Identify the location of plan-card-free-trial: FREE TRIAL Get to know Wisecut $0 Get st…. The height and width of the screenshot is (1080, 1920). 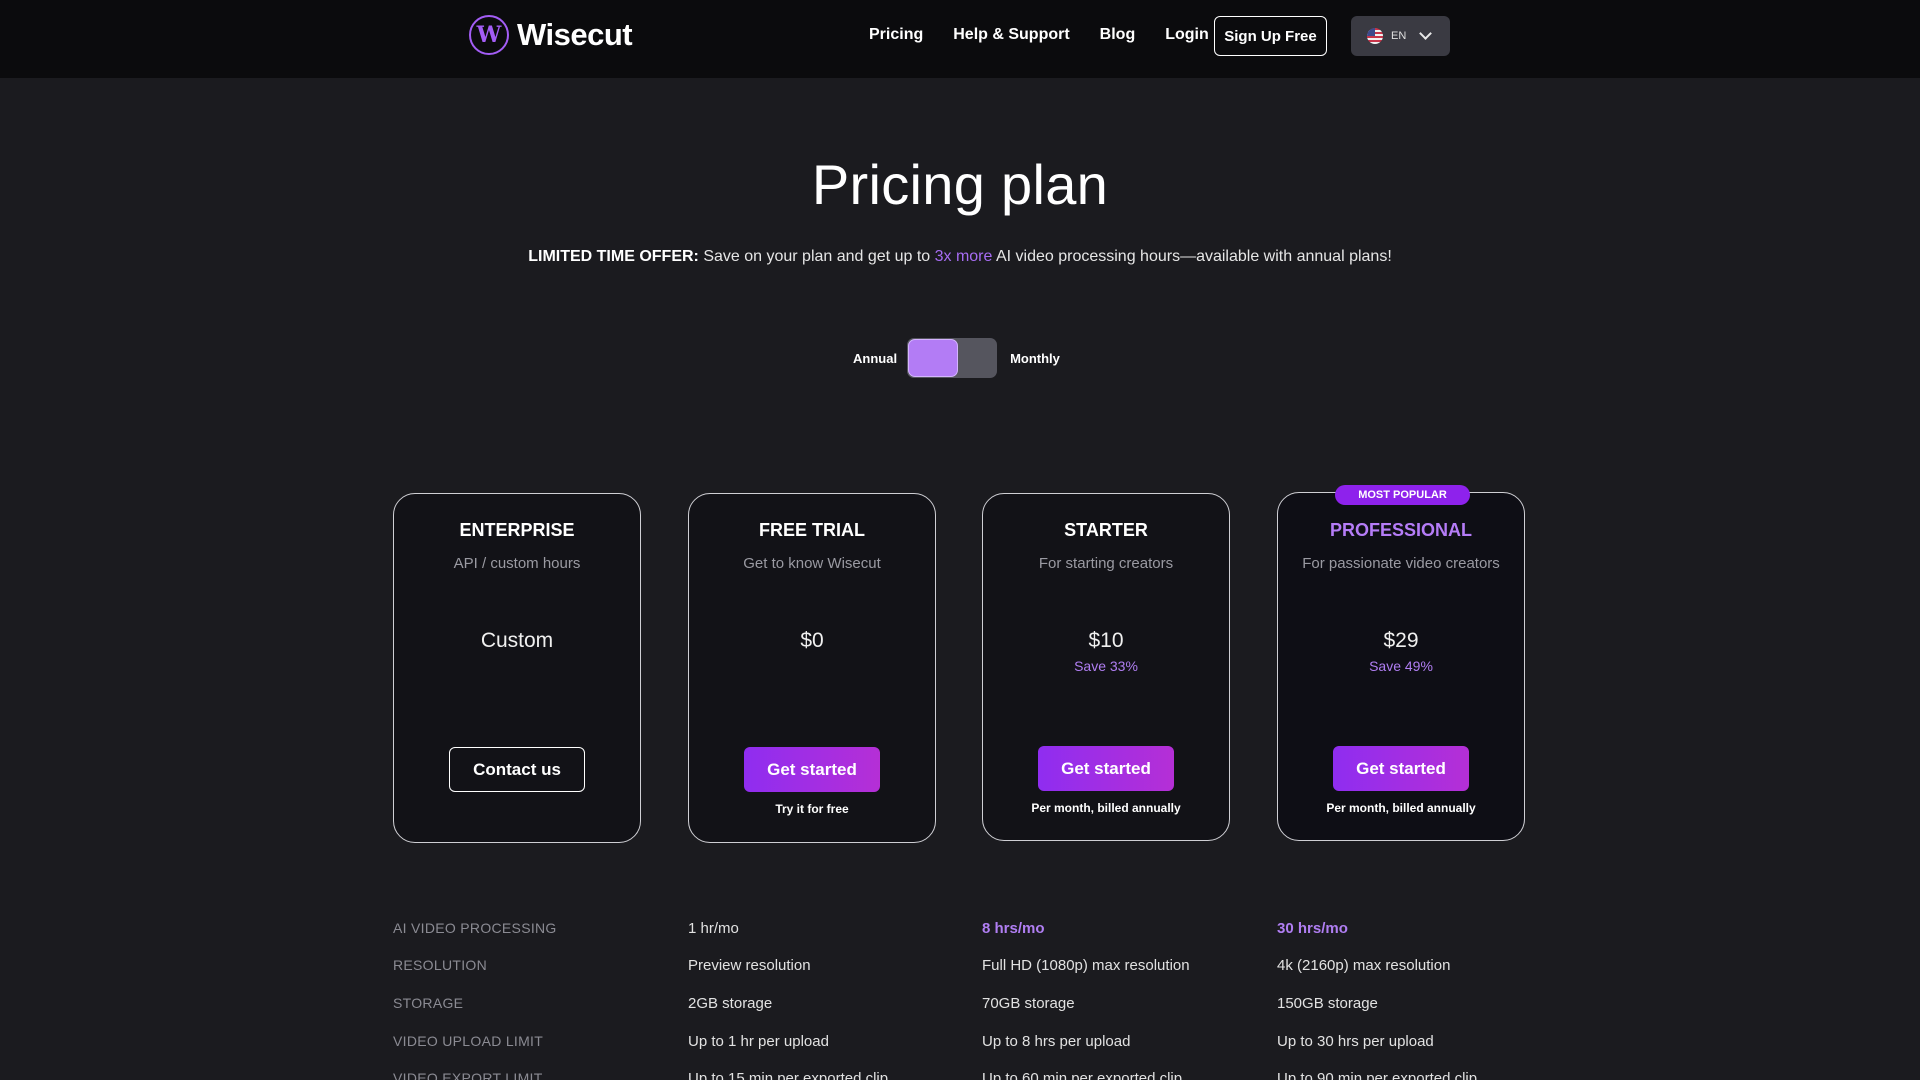
(812, 668).